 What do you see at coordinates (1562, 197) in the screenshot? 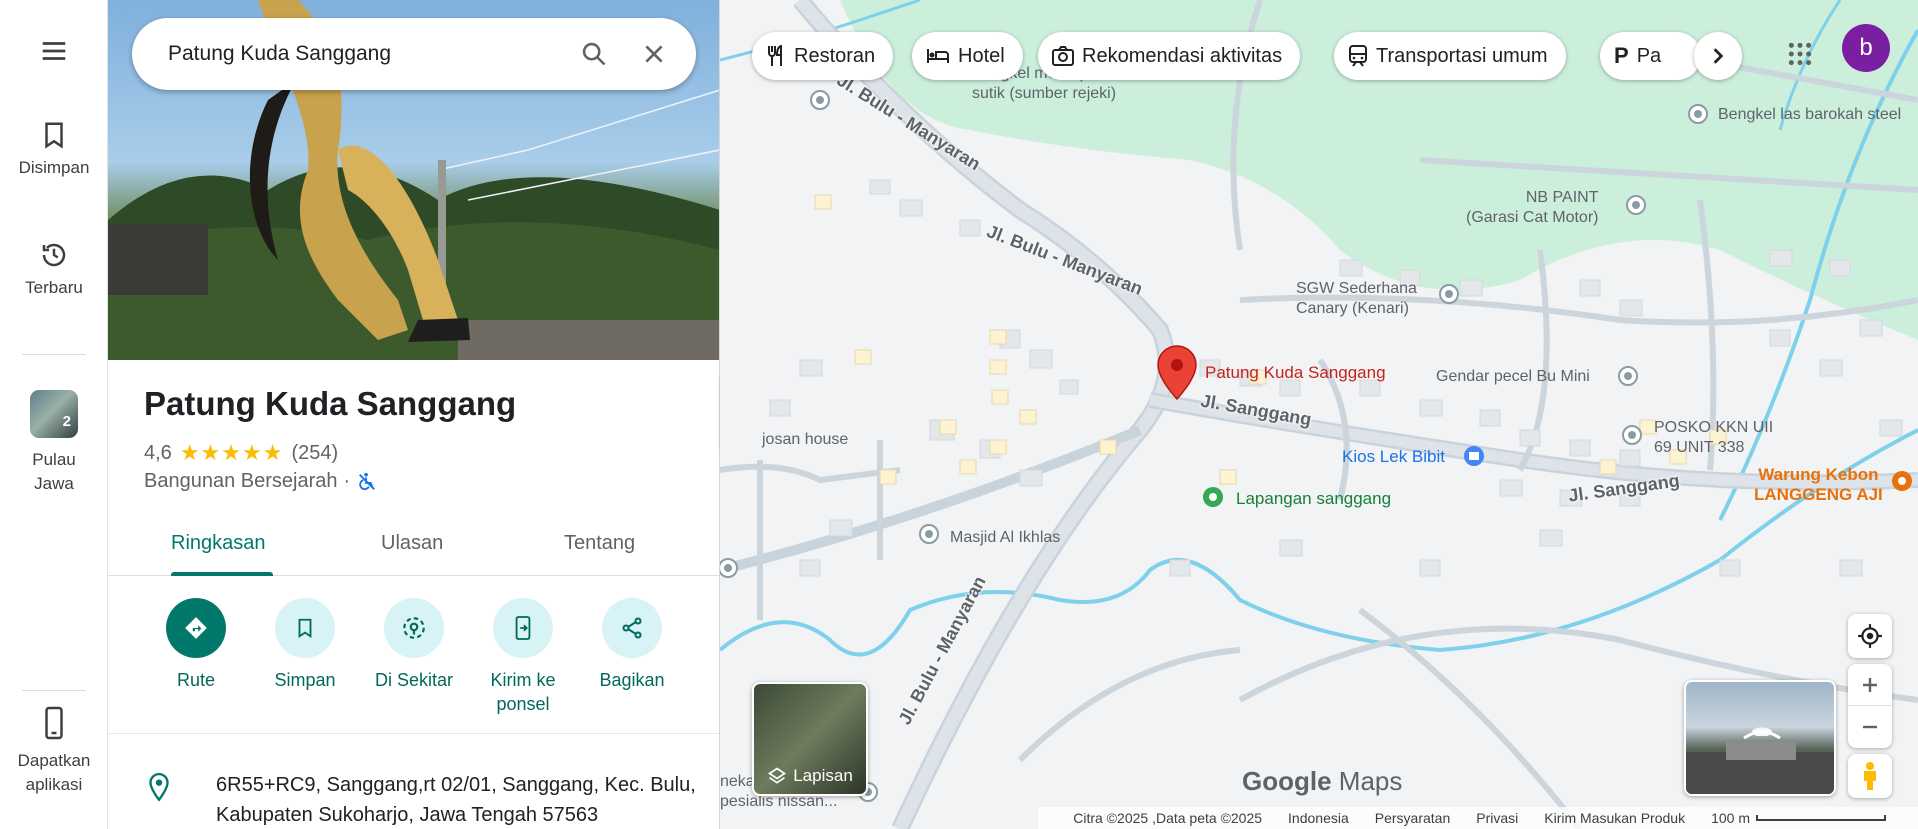
I see `poi-label: NB PAINT` at bounding box center [1562, 197].